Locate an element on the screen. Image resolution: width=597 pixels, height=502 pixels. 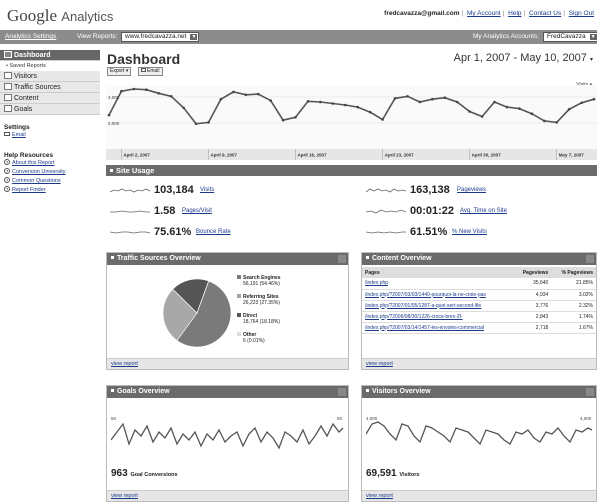
sidebar-item-visitors: Visitors is located at coordinates (50, 76).